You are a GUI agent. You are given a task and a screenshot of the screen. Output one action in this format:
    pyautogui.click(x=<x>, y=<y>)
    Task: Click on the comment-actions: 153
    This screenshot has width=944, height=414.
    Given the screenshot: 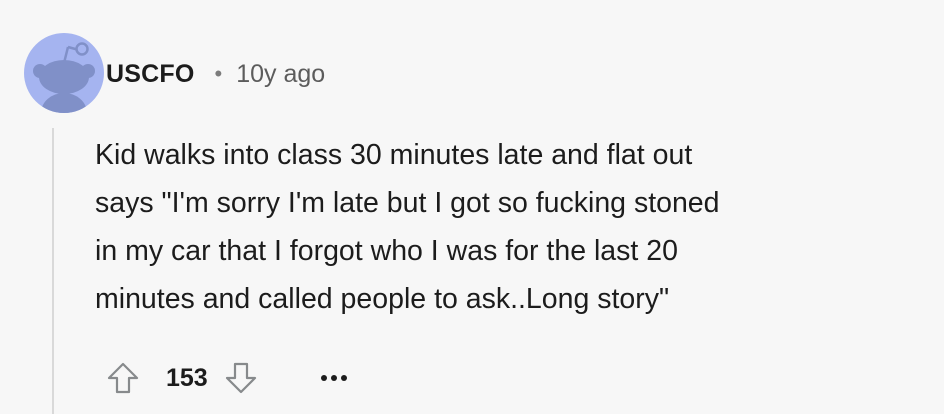 What is the action you would take?
    pyautogui.click(x=228, y=378)
    